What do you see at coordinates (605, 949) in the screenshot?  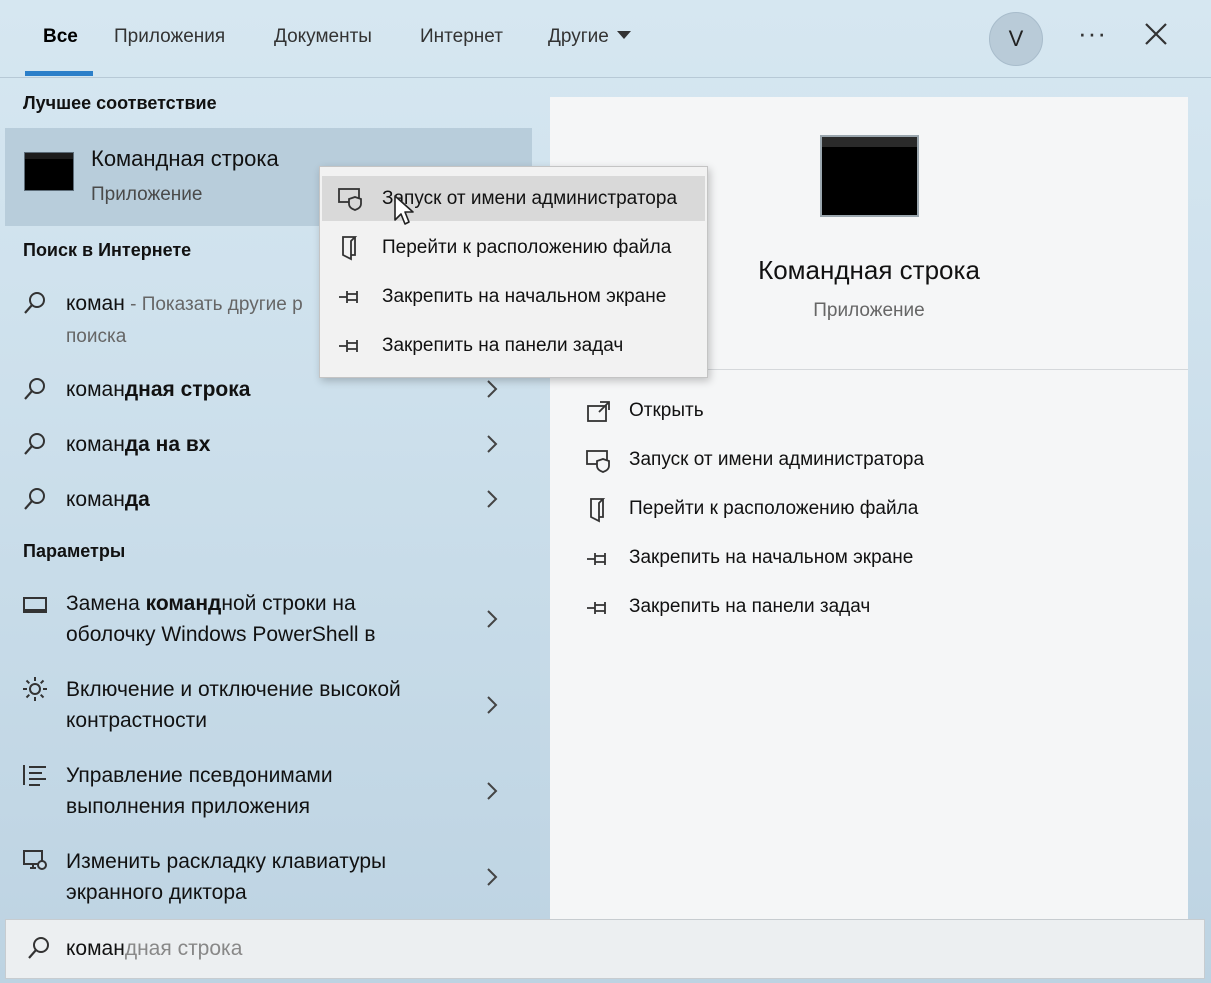 I see `search-box: командная строка` at bounding box center [605, 949].